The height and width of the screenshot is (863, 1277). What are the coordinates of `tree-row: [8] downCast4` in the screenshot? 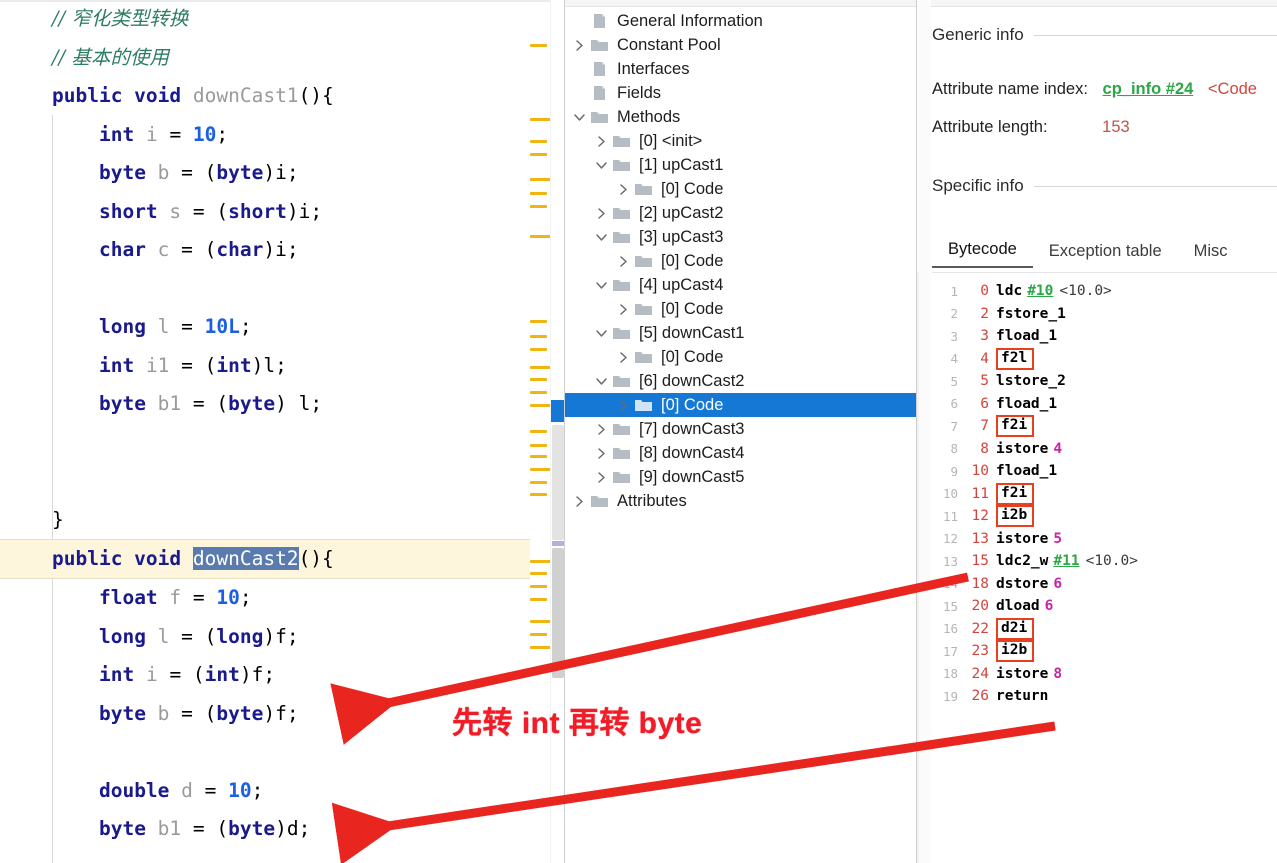 It's located at (741, 453).